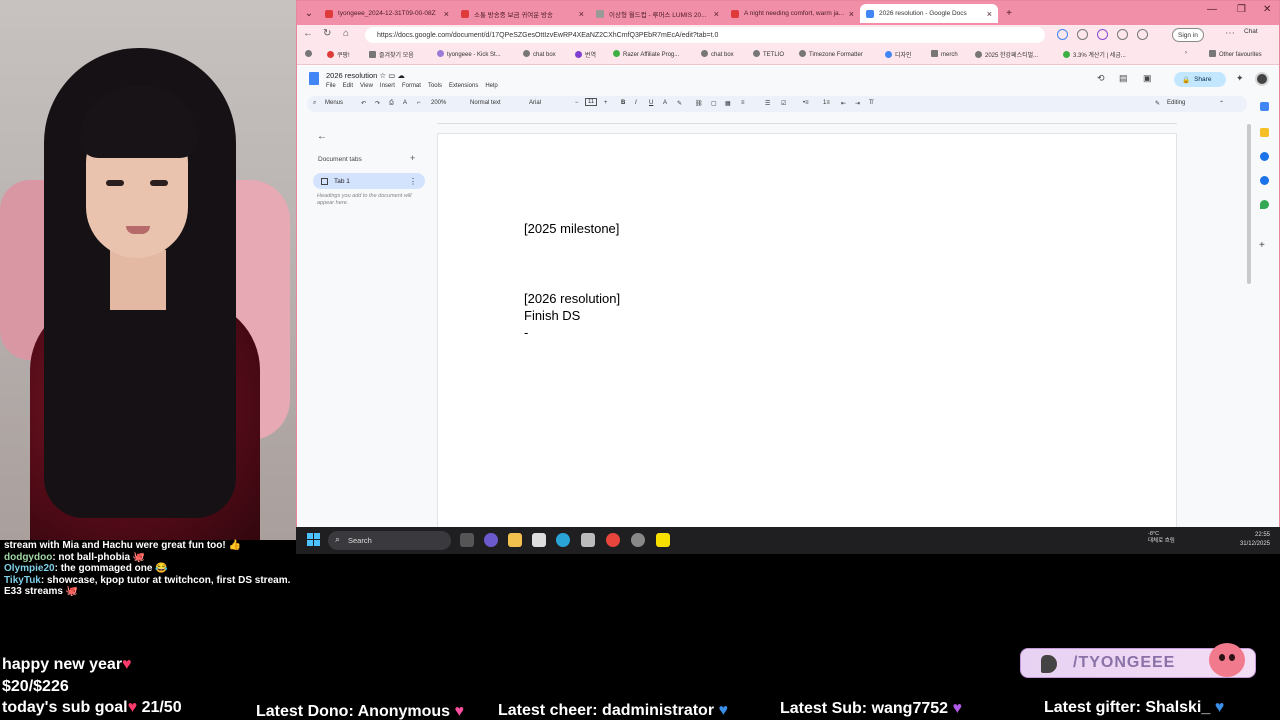 The width and height of the screenshot is (1280, 720). I want to click on text-color-icon: A, so click(665, 103).